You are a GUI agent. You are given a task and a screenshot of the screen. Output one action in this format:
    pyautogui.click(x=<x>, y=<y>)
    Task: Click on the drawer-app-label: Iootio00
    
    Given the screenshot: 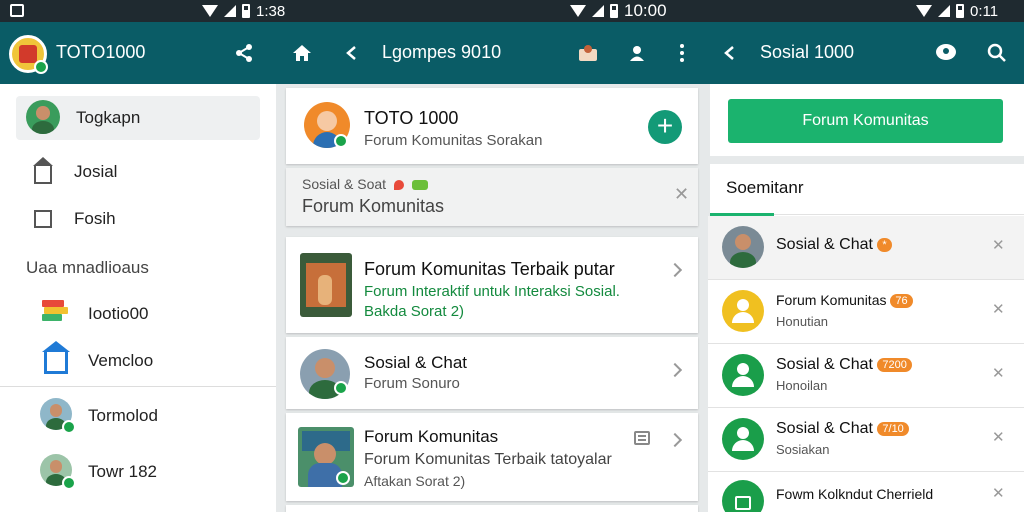 What is the action you would take?
    pyautogui.click(x=118, y=313)
    